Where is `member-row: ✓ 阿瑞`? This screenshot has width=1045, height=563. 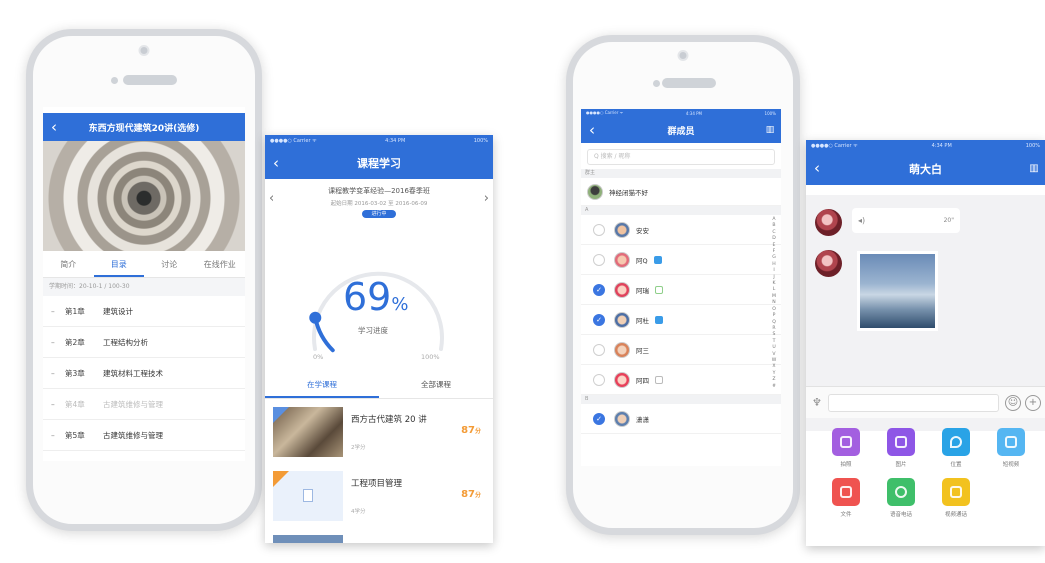
member-row: ✓ 阿瑞 is located at coordinates (681, 290).